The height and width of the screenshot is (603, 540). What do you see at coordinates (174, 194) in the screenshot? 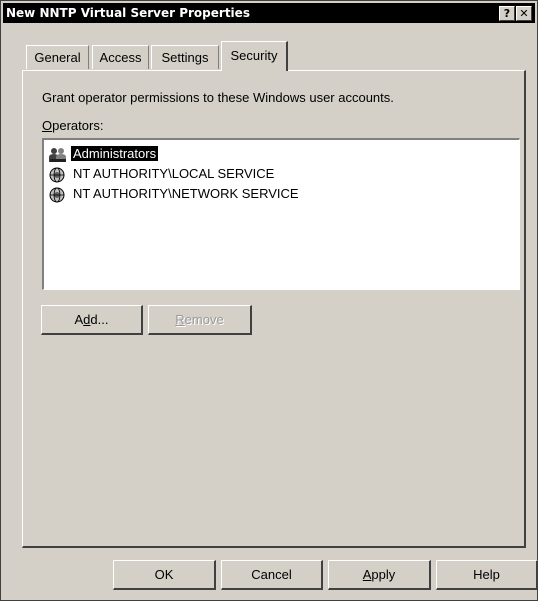
I see `list-item-network-service: NT AUTHORITY\NETWORK SERVICE` at bounding box center [174, 194].